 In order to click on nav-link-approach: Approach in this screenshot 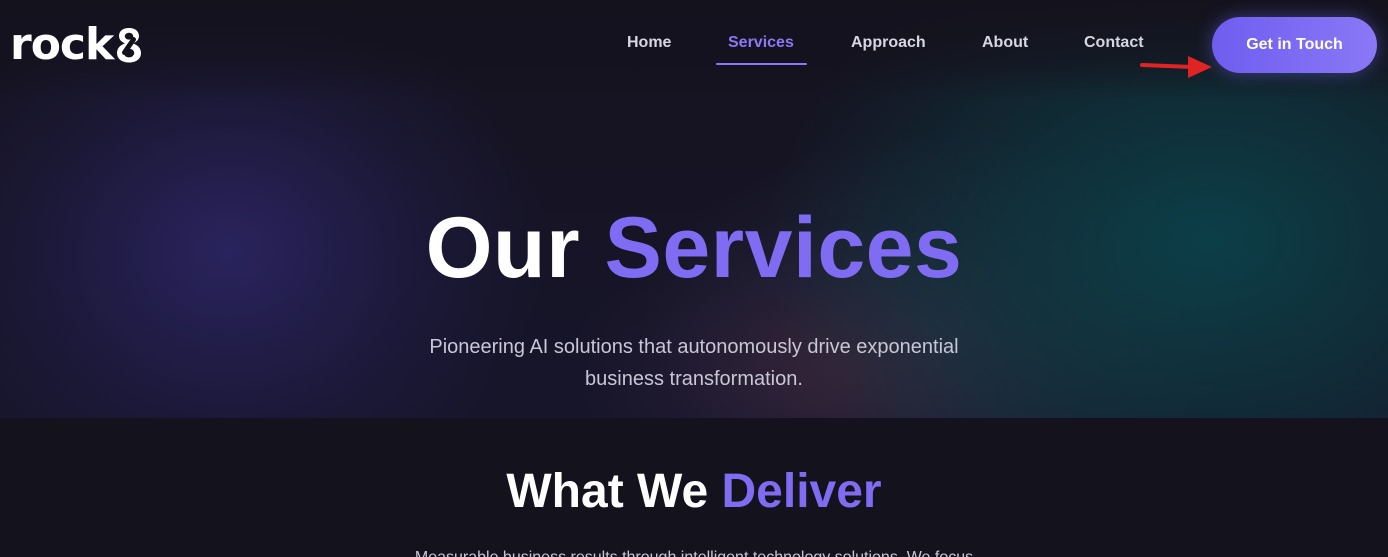, I will do `click(888, 43)`.